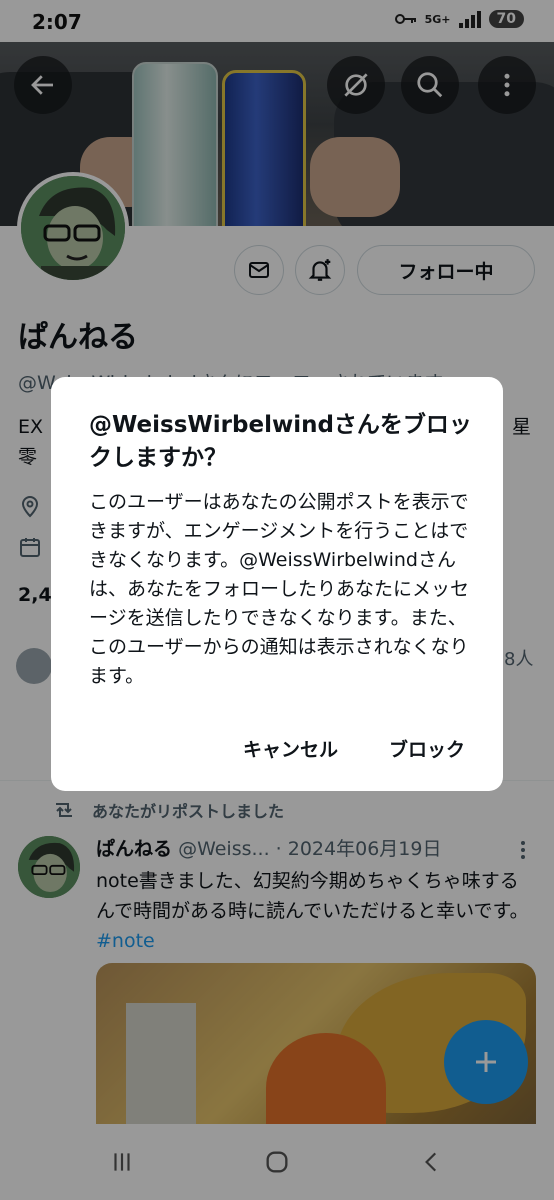  I want to click on cancel-button: キャンセル, so click(290, 748).